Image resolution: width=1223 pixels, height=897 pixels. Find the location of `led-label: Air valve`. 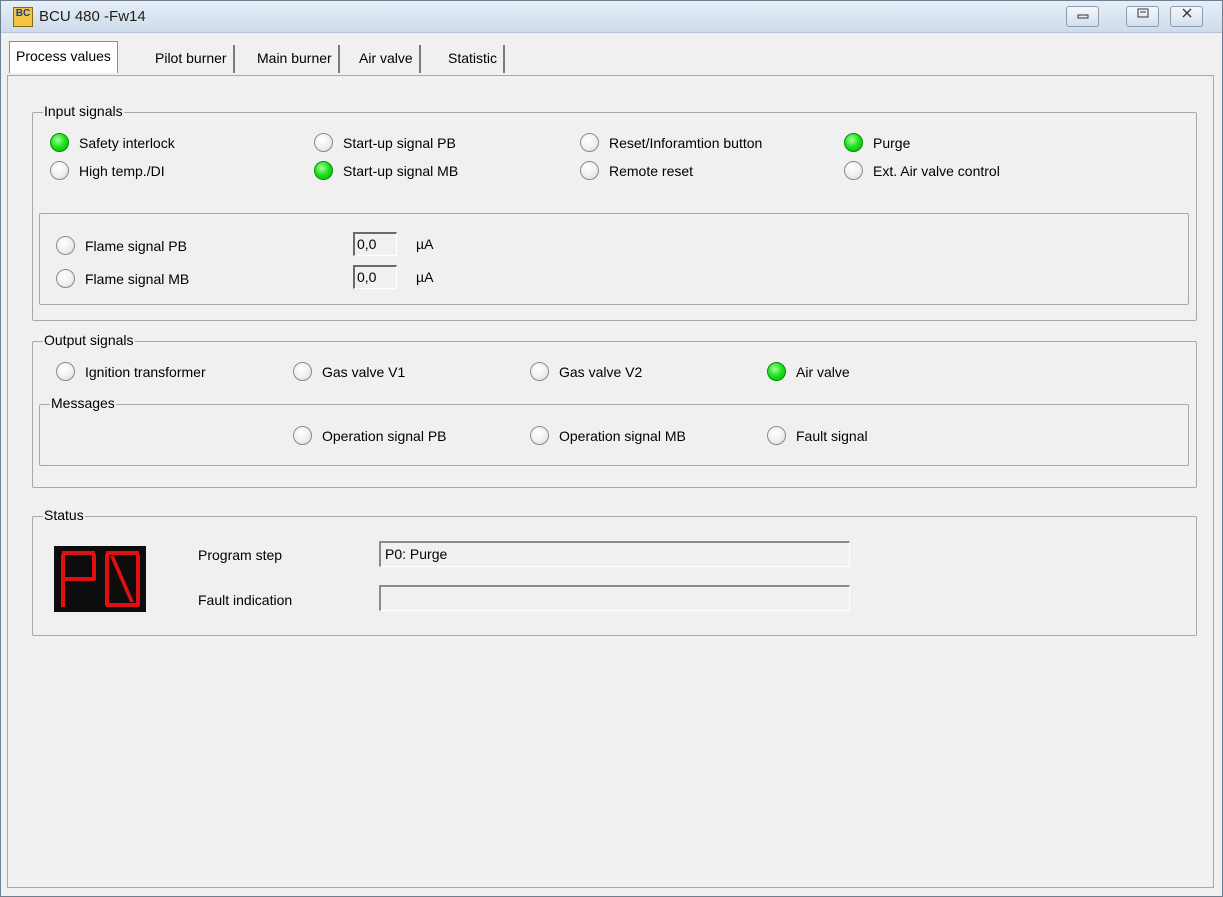

led-label: Air valve is located at coordinates (823, 371).